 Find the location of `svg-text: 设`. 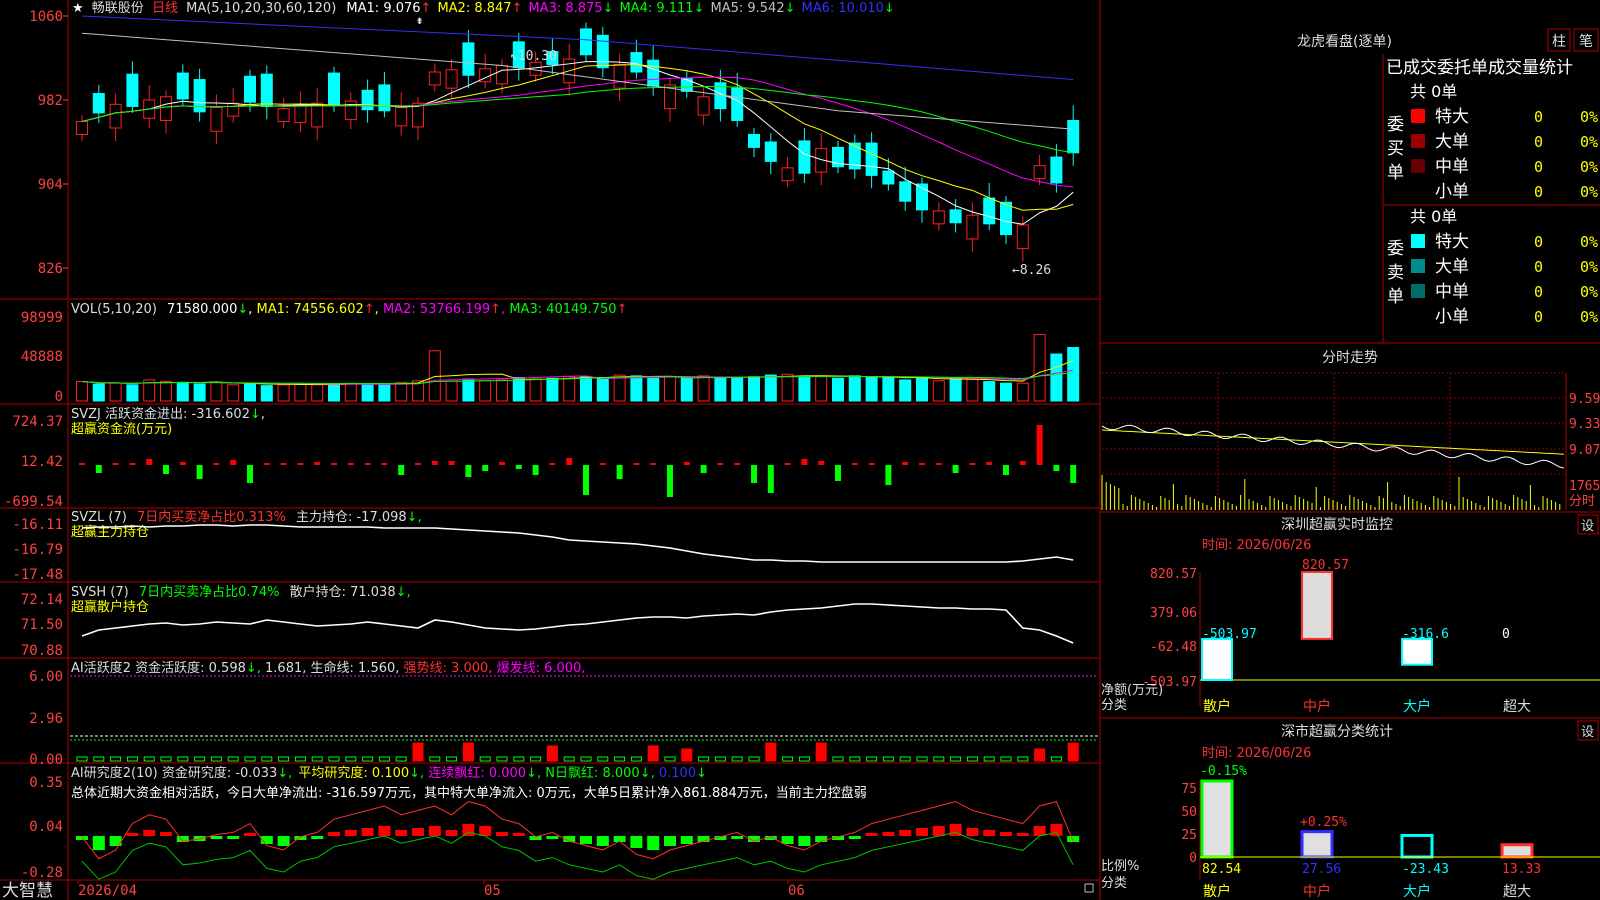

svg-text: 设 is located at coordinates (1587, 526).